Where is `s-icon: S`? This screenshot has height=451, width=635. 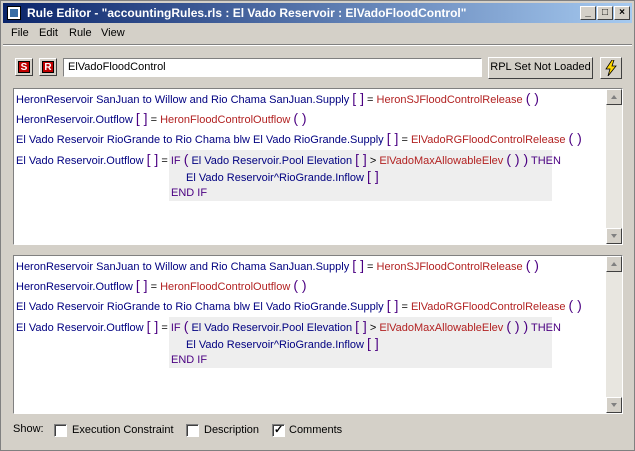
s-icon: S is located at coordinates (24, 67).